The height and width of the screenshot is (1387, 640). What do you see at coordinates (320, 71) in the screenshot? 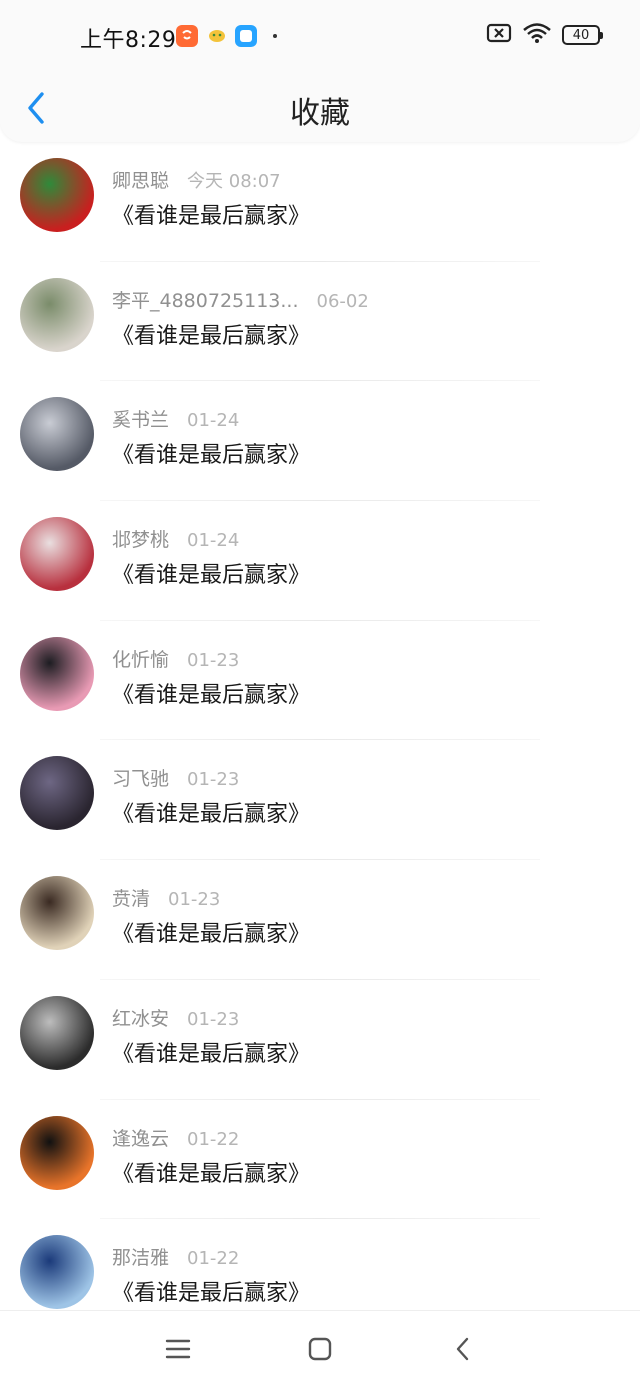
I see `top-header: 上午8:29 40 收藏` at bounding box center [320, 71].